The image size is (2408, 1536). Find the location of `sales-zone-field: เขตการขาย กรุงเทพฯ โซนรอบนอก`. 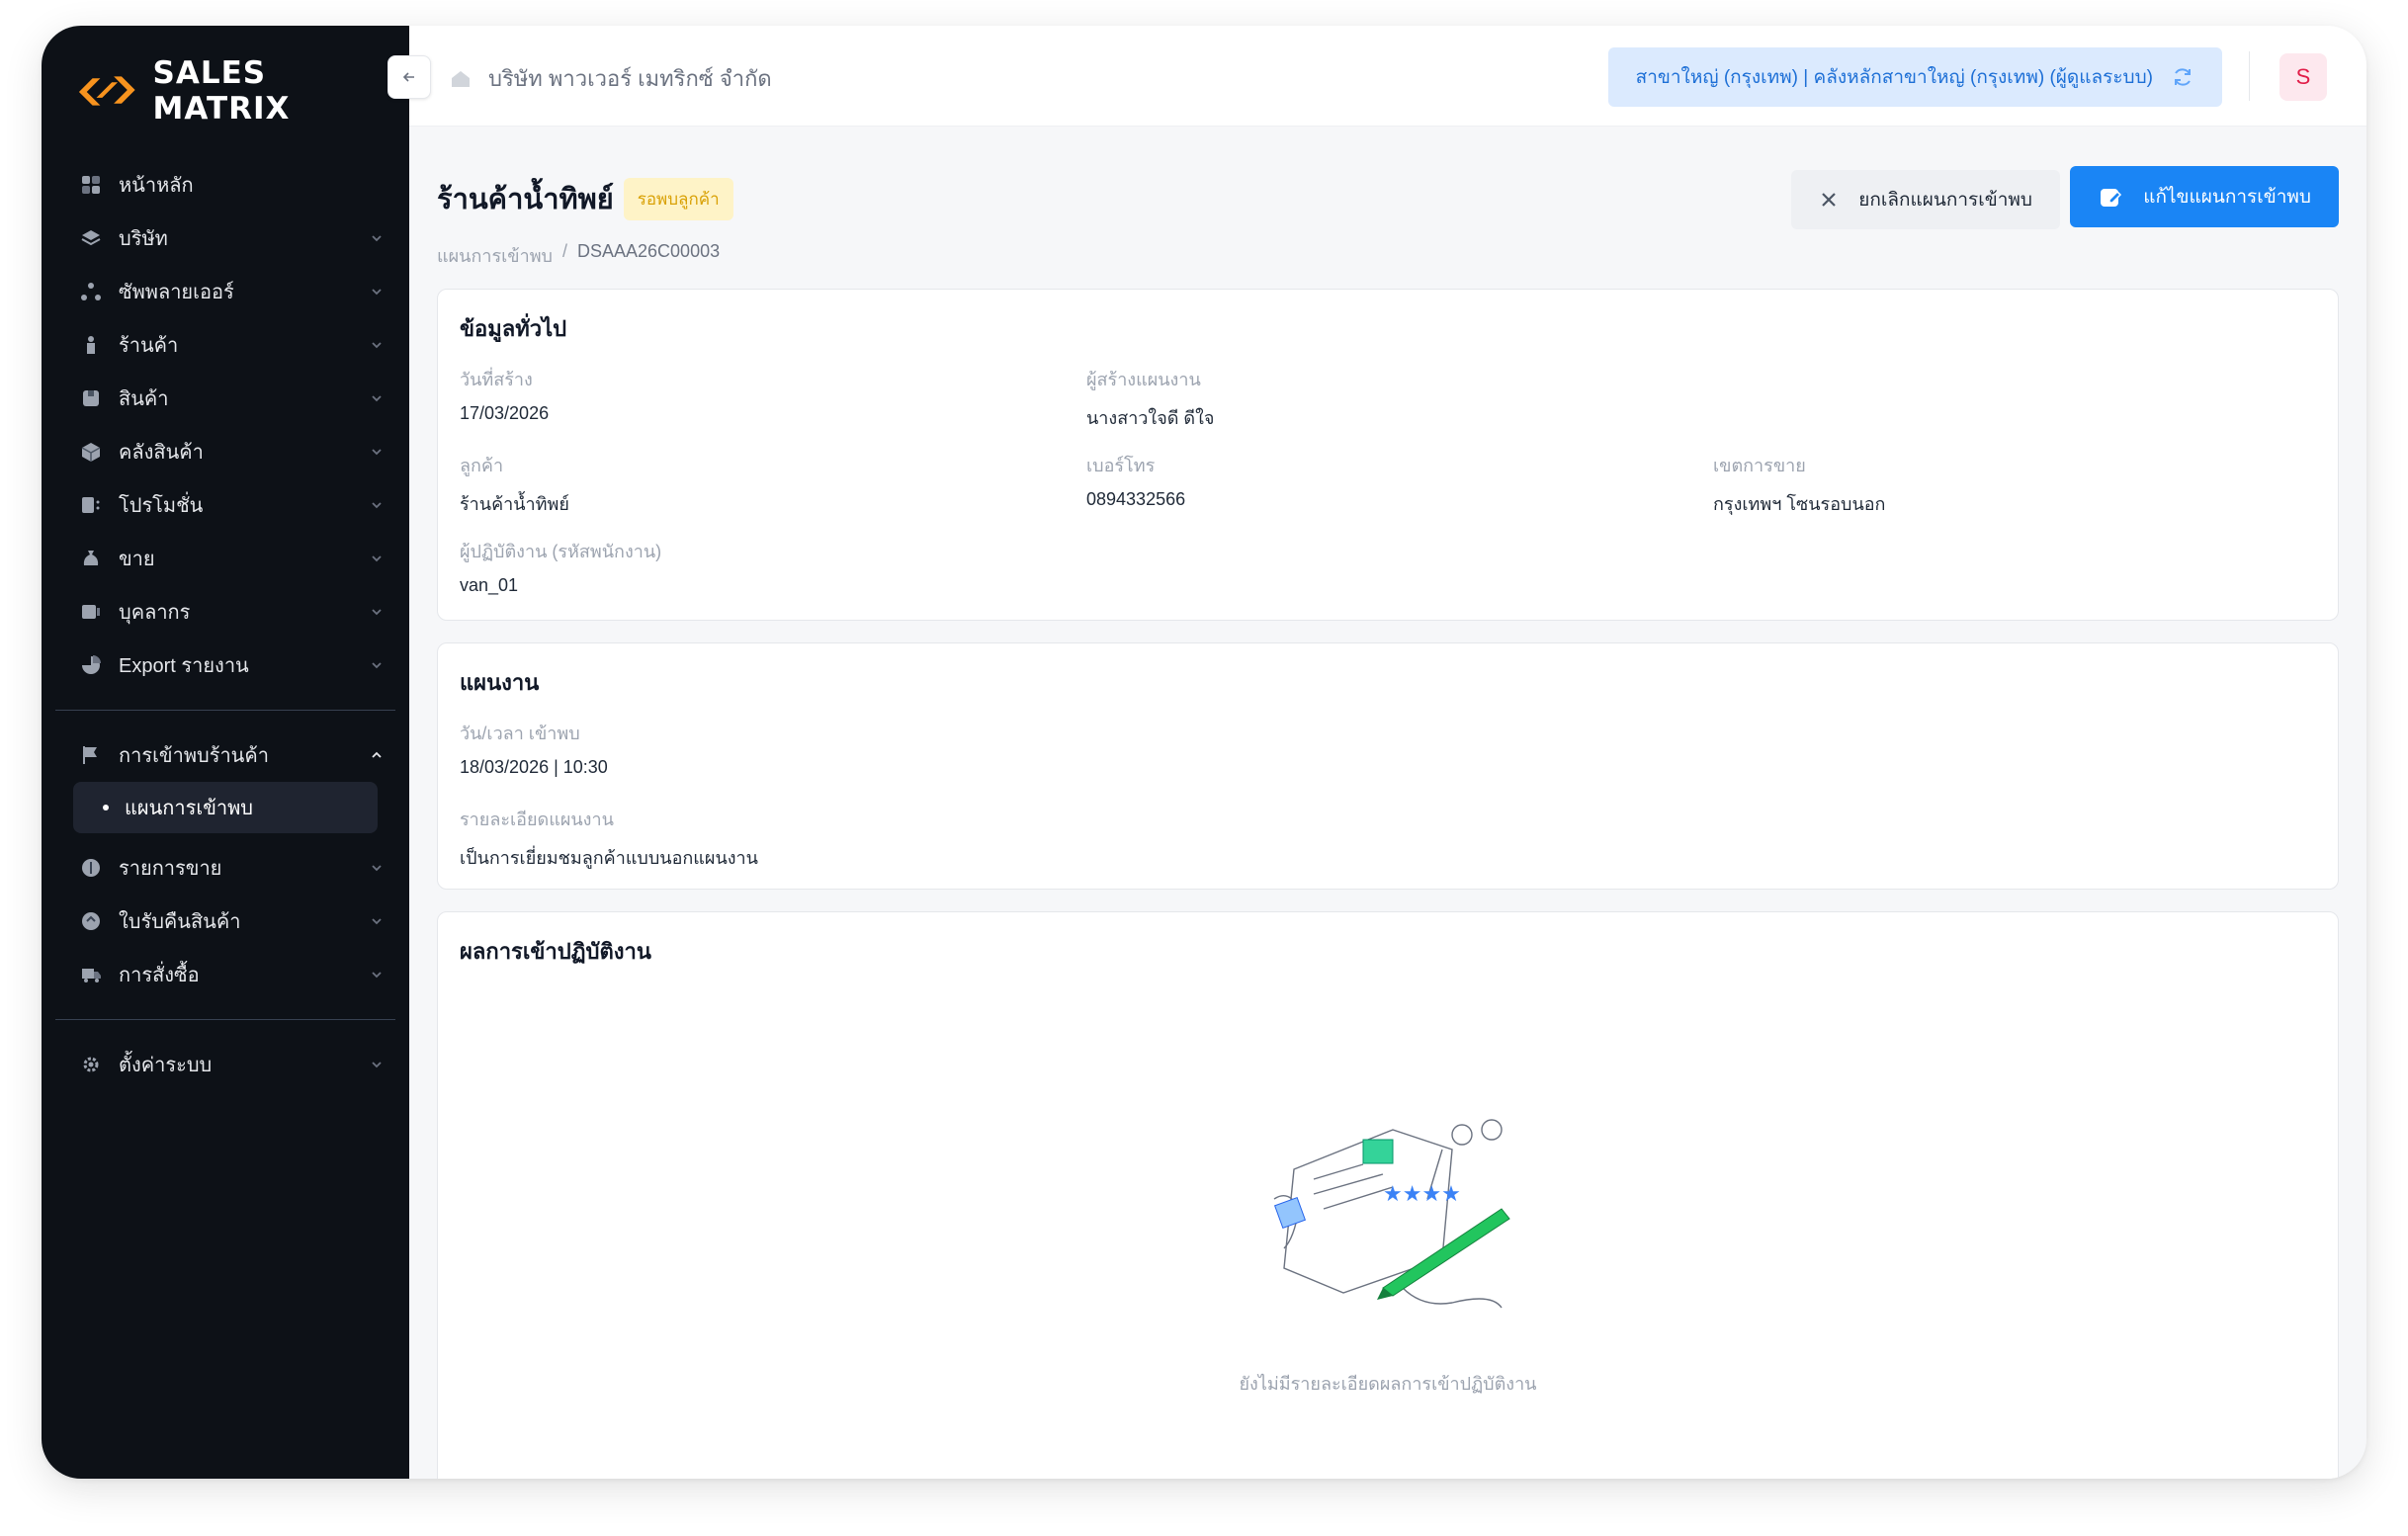

sales-zone-field: เขตการขาย กรุงเทพฯ โซนรอบนอก is located at coordinates (1799, 484).